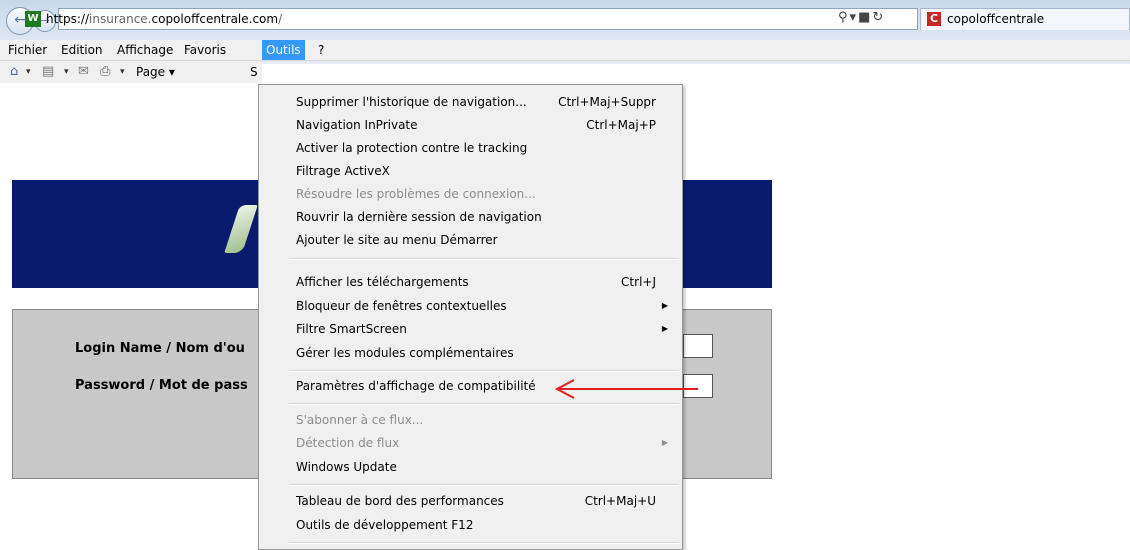 Image resolution: width=1130 pixels, height=550 pixels. What do you see at coordinates (878, 17) in the screenshot?
I see `refresh-icon: ↻` at bounding box center [878, 17].